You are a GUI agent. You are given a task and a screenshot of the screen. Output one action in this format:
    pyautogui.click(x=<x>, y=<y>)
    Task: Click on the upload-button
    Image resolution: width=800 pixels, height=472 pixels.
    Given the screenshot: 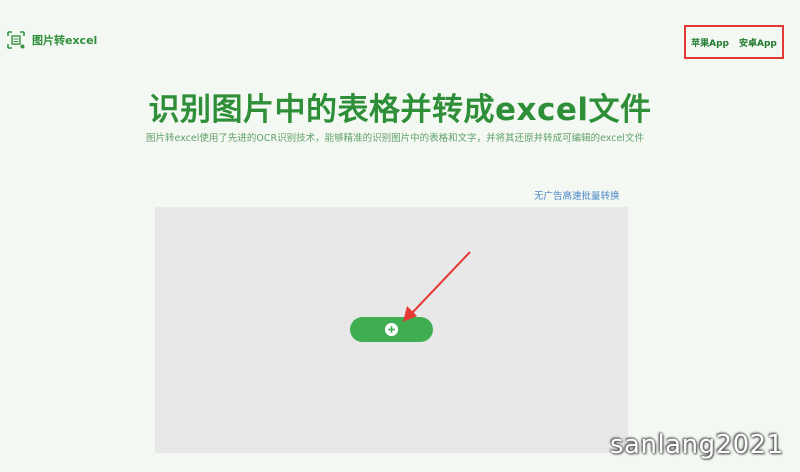 What is the action you would take?
    pyautogui.click(x=391, y=329)
    